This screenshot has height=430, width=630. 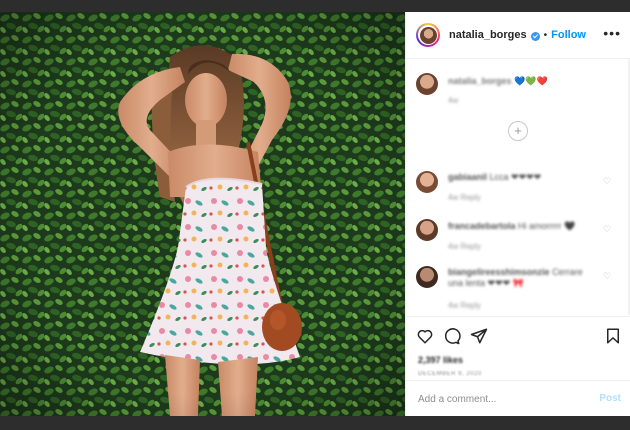 I want to click on like-heart-icon, so click(x=425, y=336).